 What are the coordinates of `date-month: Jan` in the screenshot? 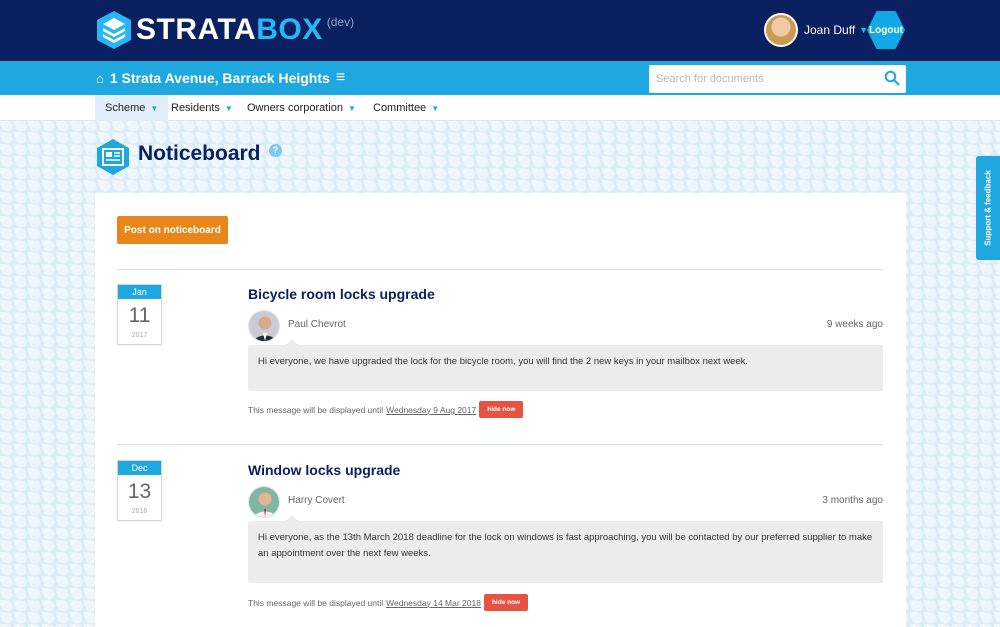 It's located at (139, 292).